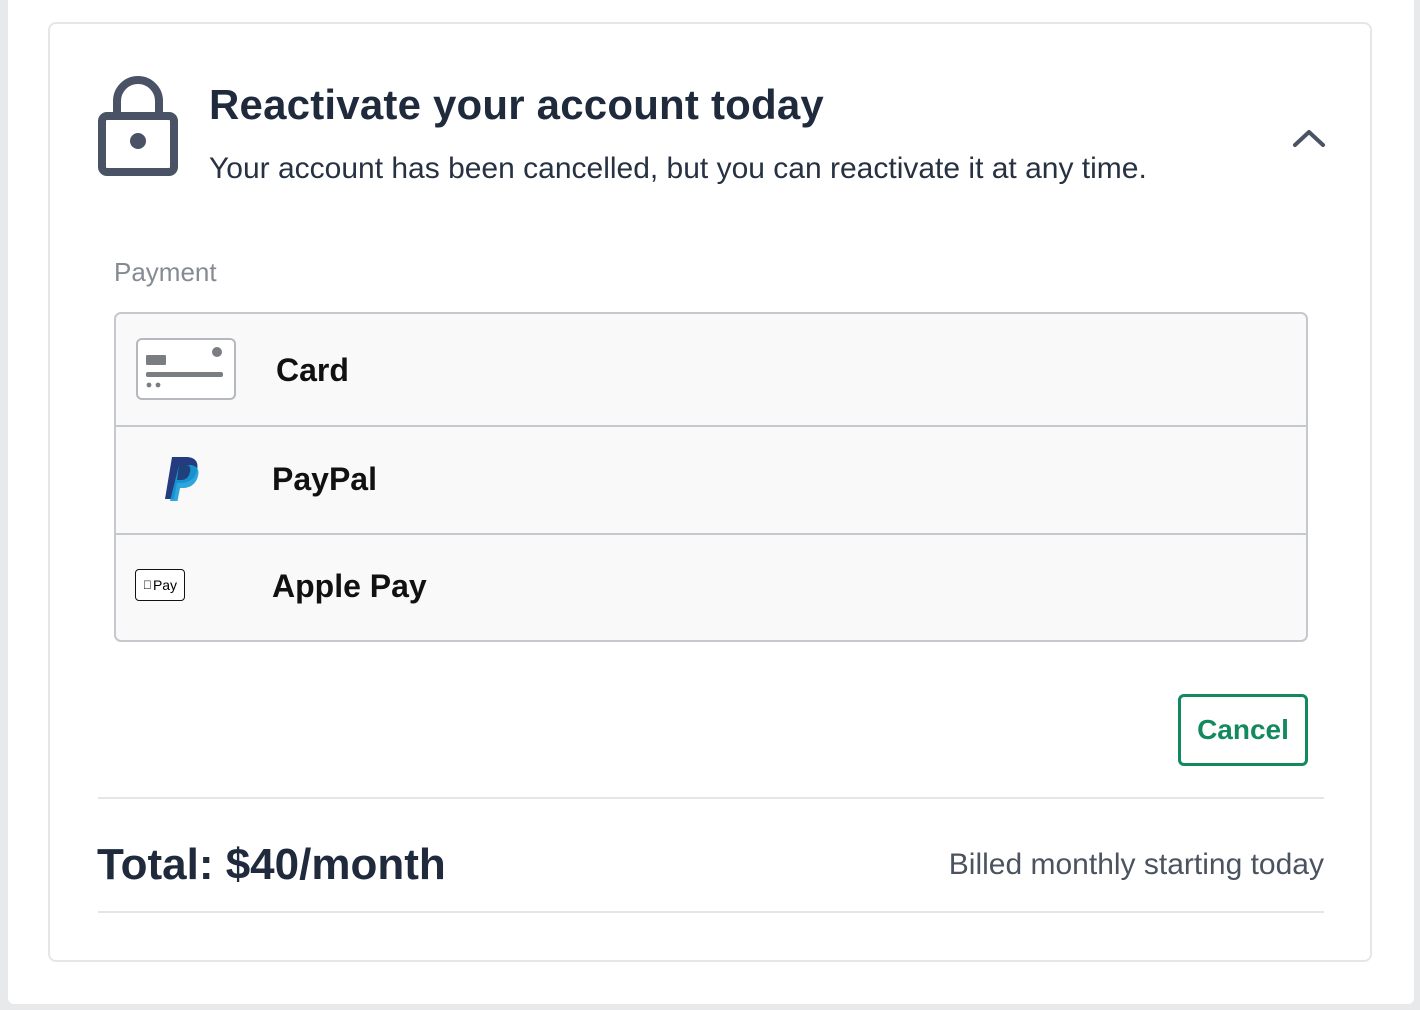 The width and height of the screenshot is (1420, 1010). Describe the element at coordinates (186, 369) in the screenshot. I see `credit-card-icon` at that location.